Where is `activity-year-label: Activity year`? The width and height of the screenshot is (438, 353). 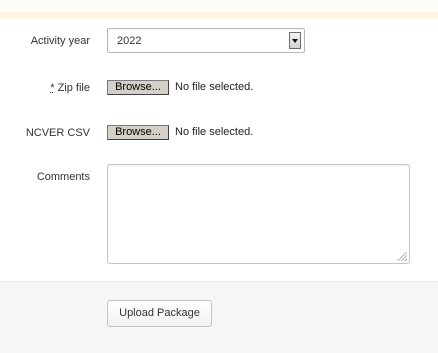 activity-year-label: Activity year is located at coordinates (60, 41).